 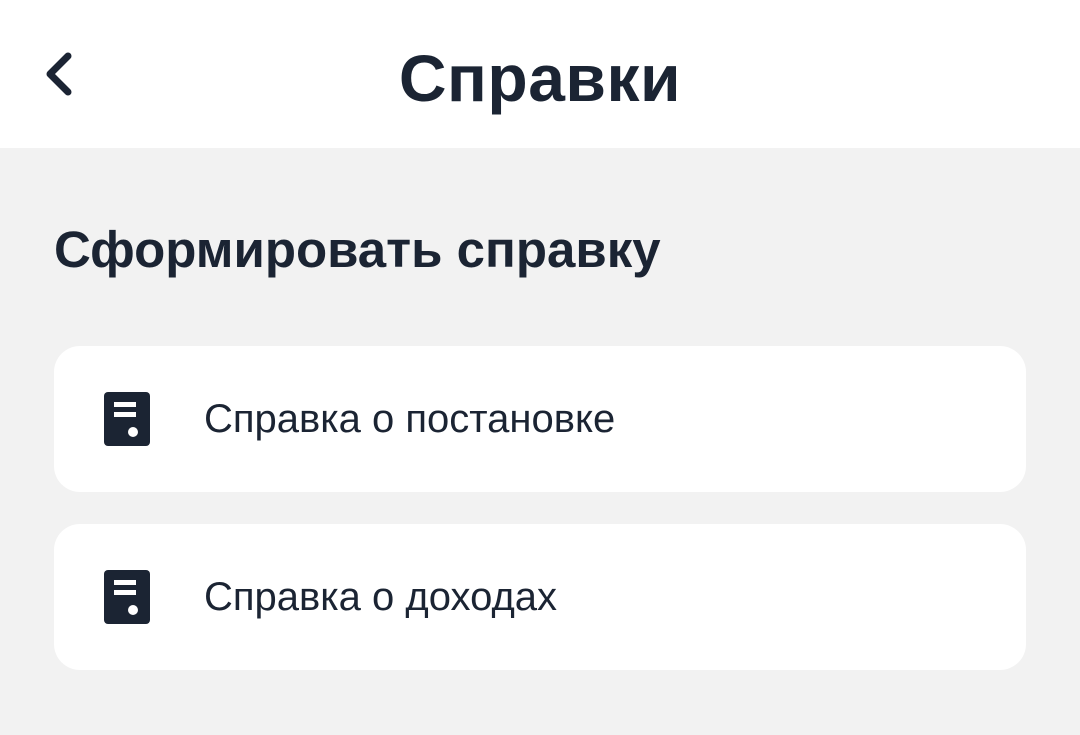 I want to click on page-title: Справки, so click(x=540, y=78).